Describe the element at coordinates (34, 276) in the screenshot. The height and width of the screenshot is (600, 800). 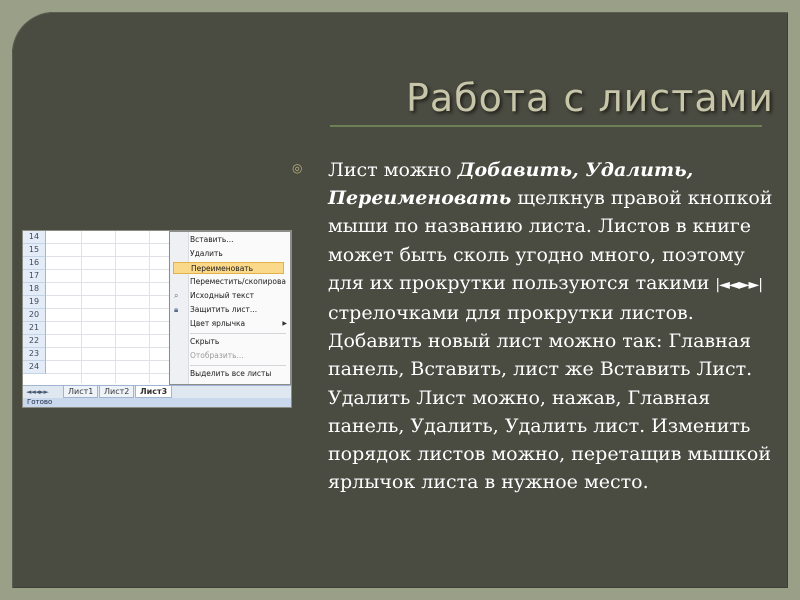
I see `row-header: 17` at that location.